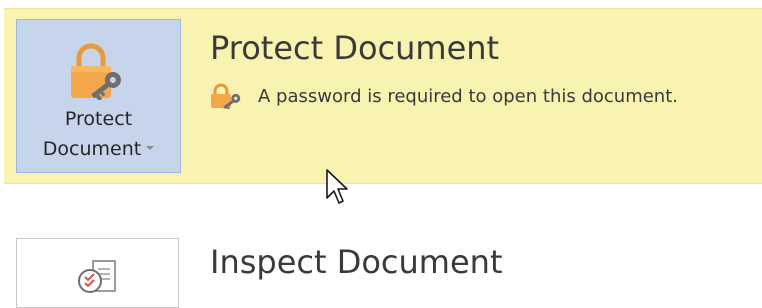  What do you see at coordinates (356, 262) in the screenshot?
I see `inspect-document-title: Inspect Document` at bounding box center [356, 262].